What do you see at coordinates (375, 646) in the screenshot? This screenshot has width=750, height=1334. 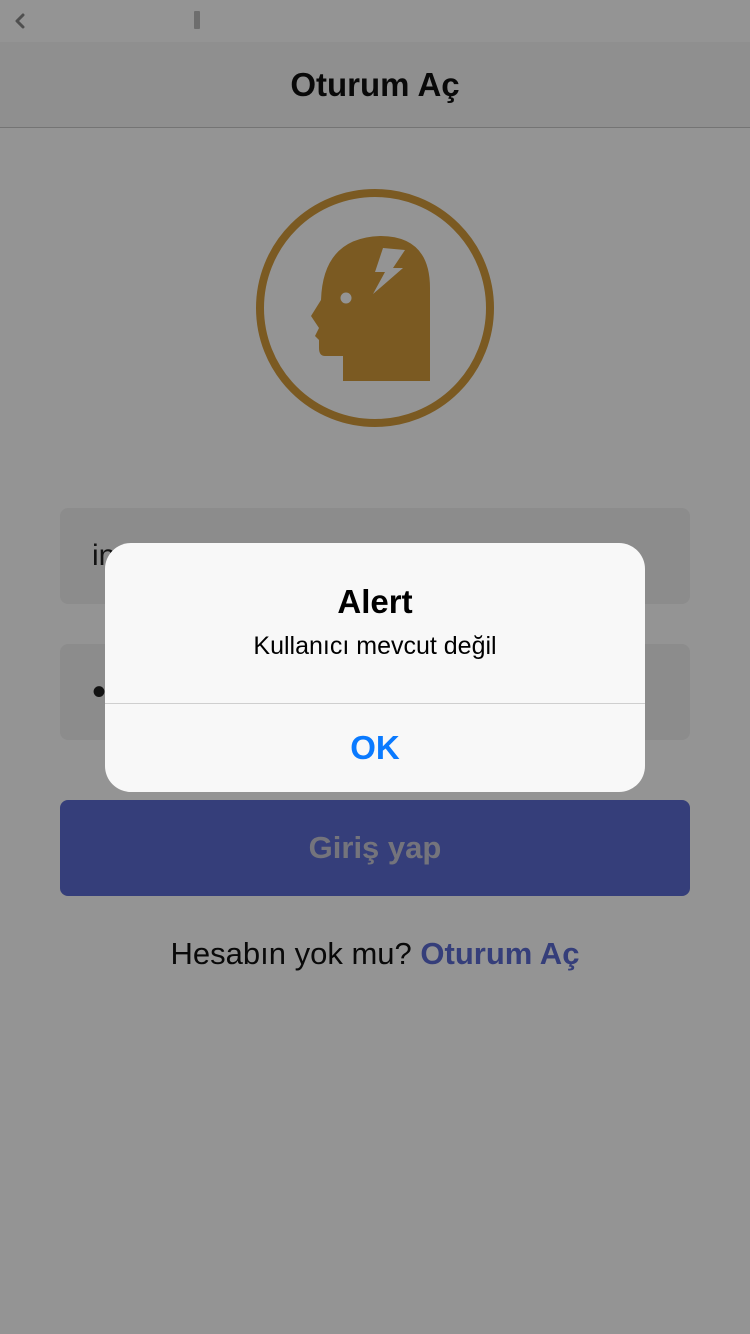 I see `alert-message: Kullanıcı mevcut değil` at bounding box center [375, 646].